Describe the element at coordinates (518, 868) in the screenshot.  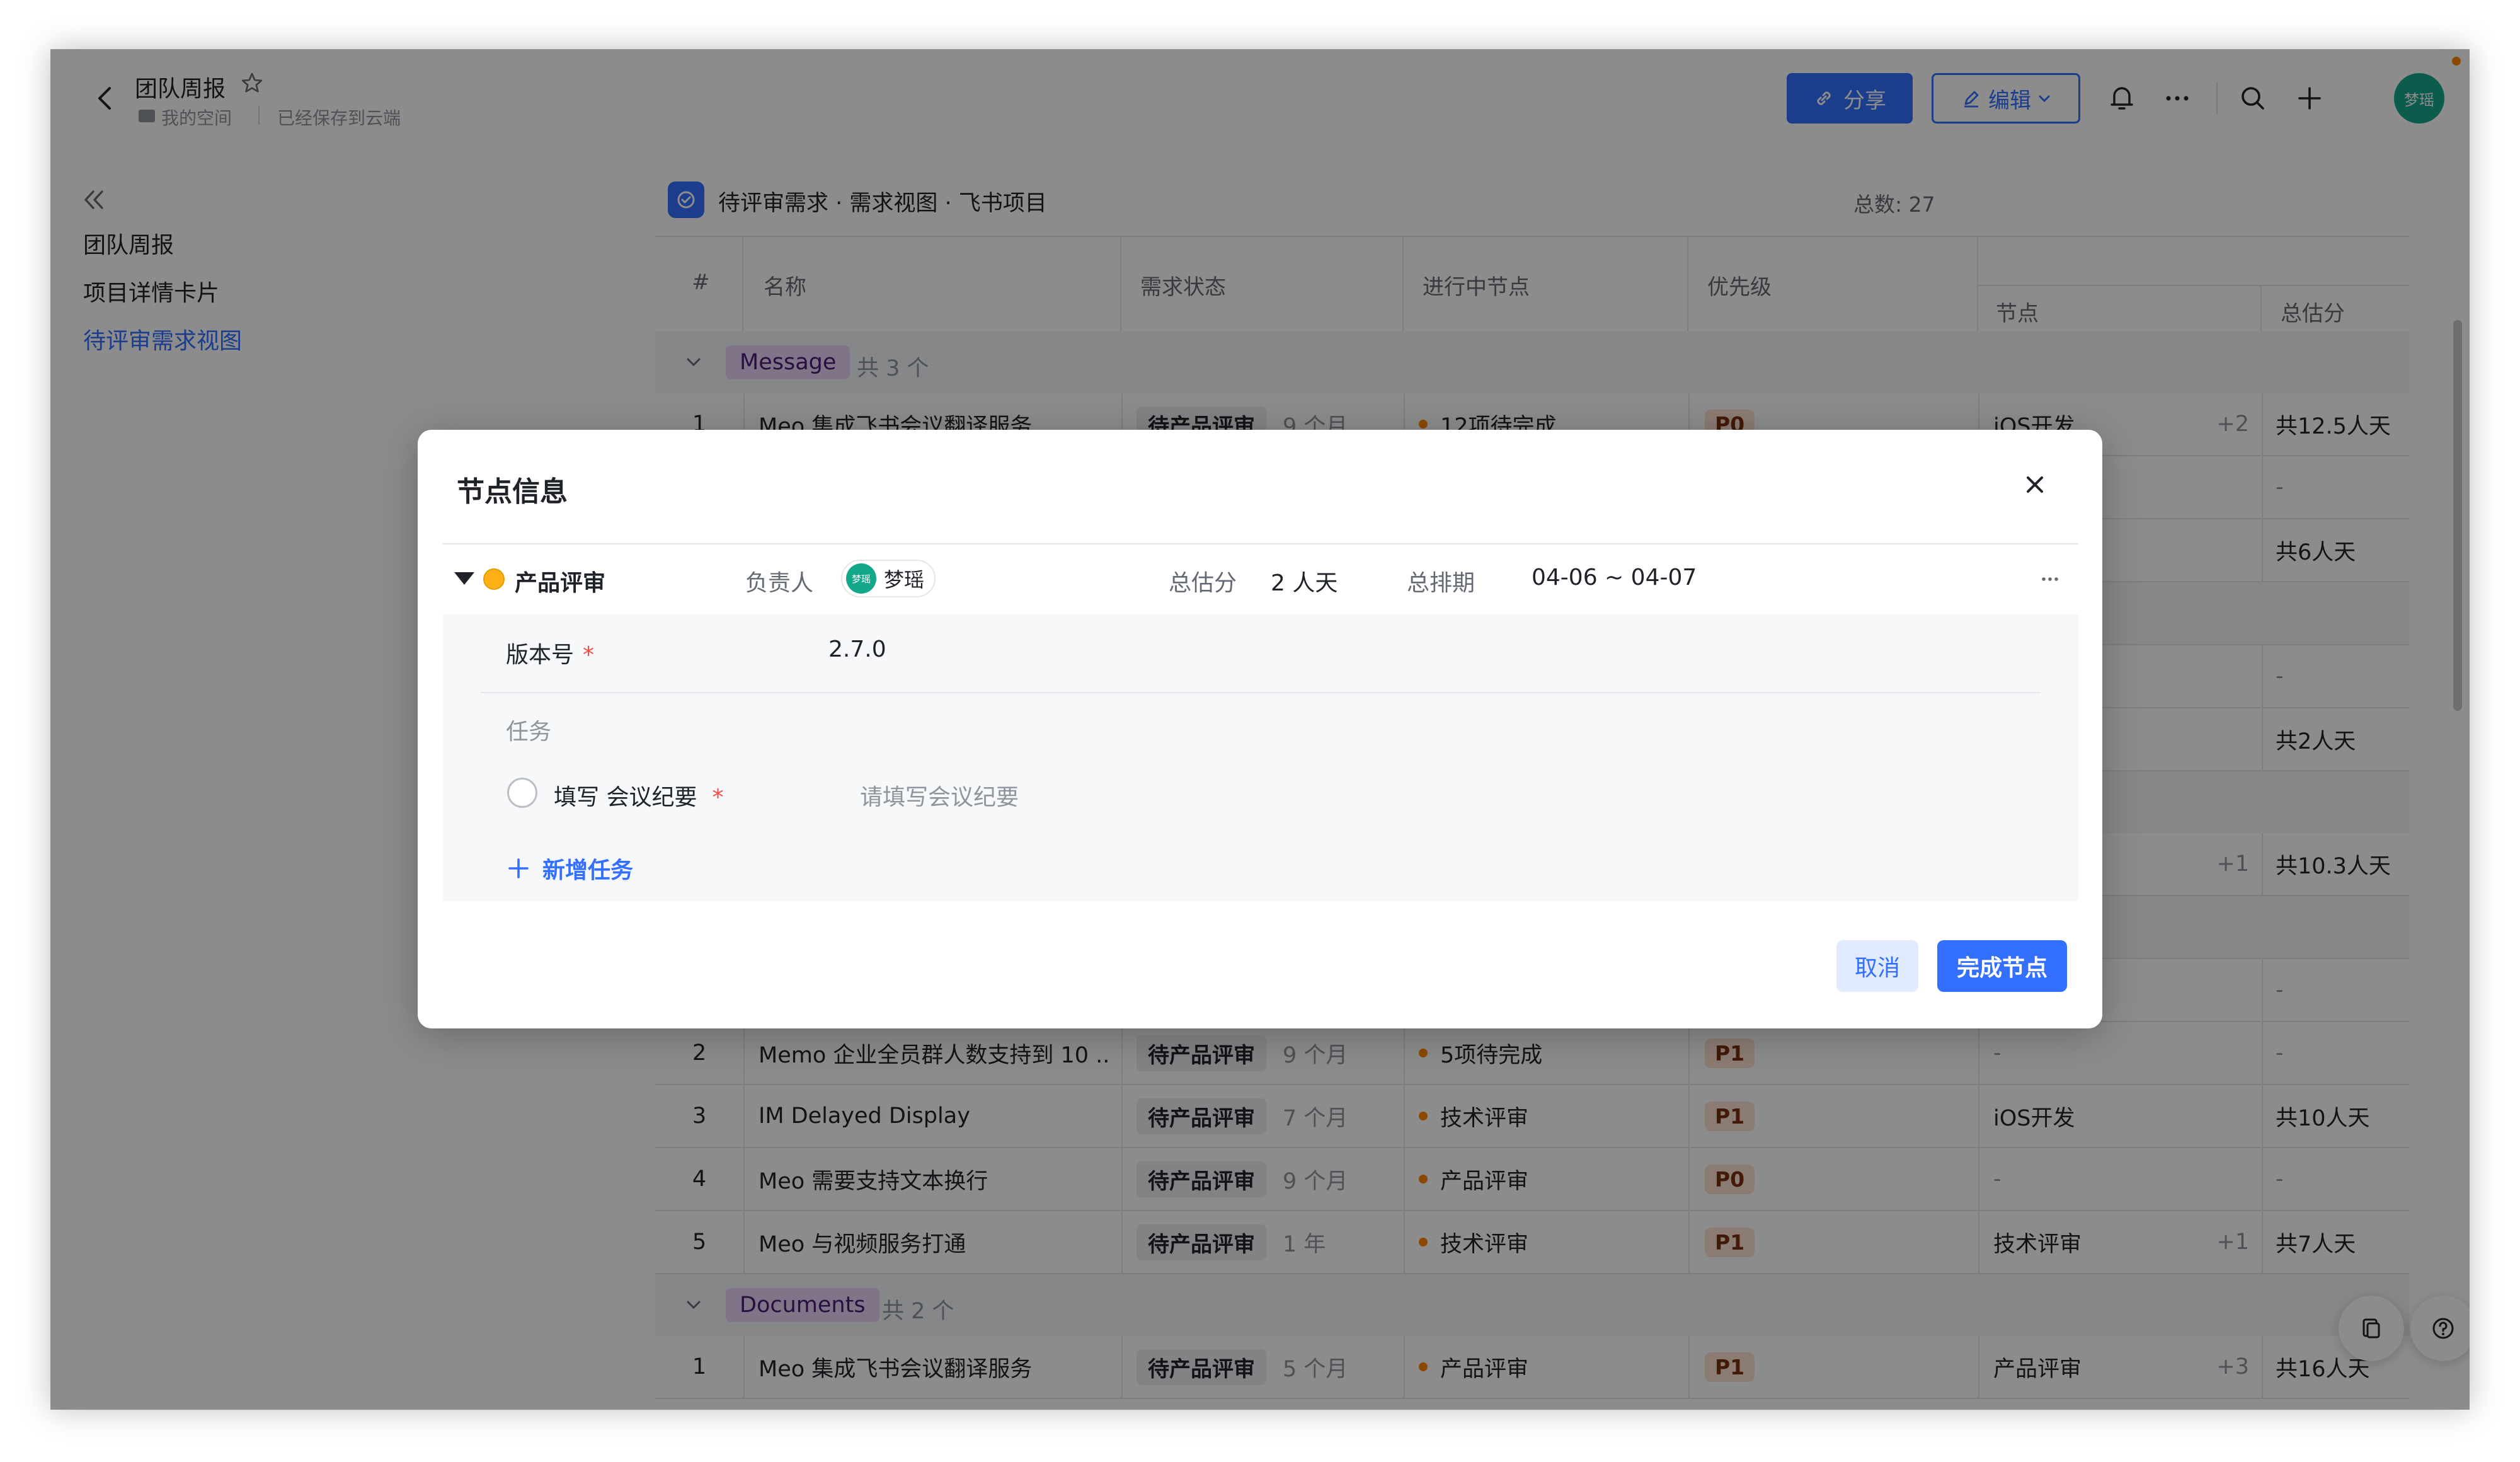
I see `plus-icon` at that location.